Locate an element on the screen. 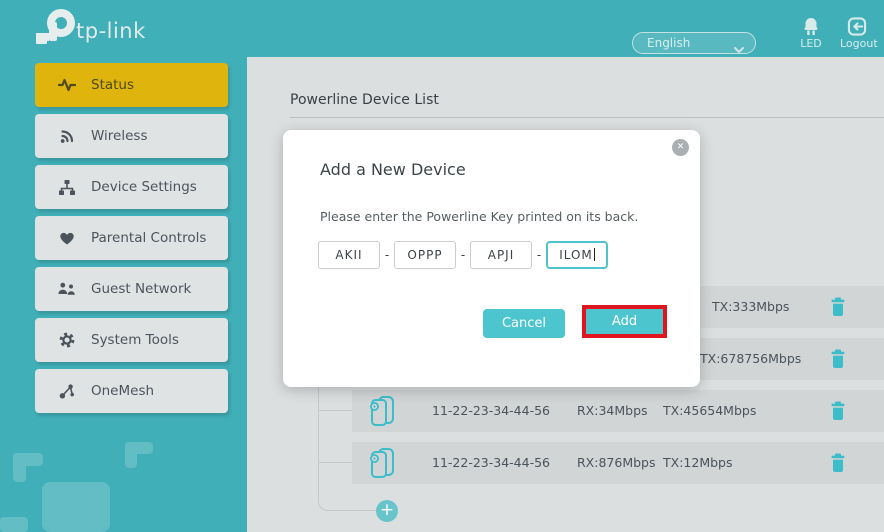 The height and width of the screenshot is (532, 884). logout-label: Logout is located at coordinates (859, 43).